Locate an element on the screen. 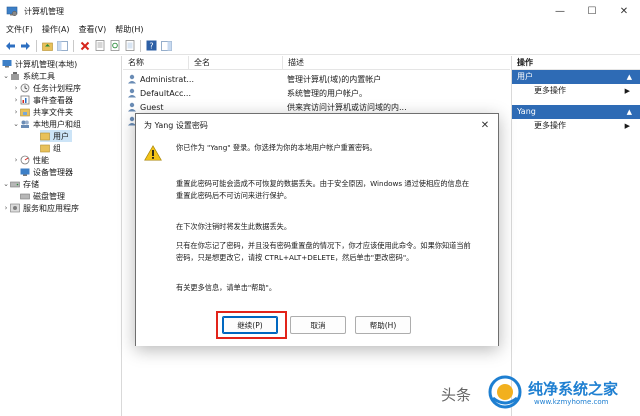 The height and width of the screenshot is (416, 640). help-icon: ? is located at coordinates (151, 45).